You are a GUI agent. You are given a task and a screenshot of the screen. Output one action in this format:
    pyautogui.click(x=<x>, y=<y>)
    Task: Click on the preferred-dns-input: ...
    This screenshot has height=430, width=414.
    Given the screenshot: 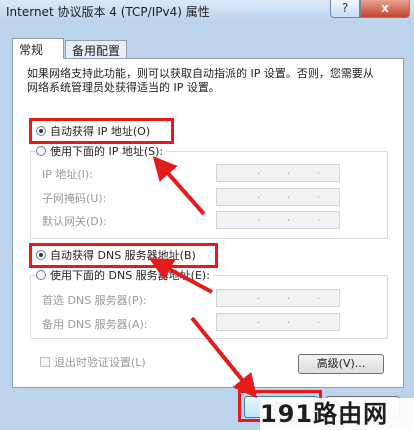 What is the action you would take?
    pyautogui.click(x=278, y=298)
    